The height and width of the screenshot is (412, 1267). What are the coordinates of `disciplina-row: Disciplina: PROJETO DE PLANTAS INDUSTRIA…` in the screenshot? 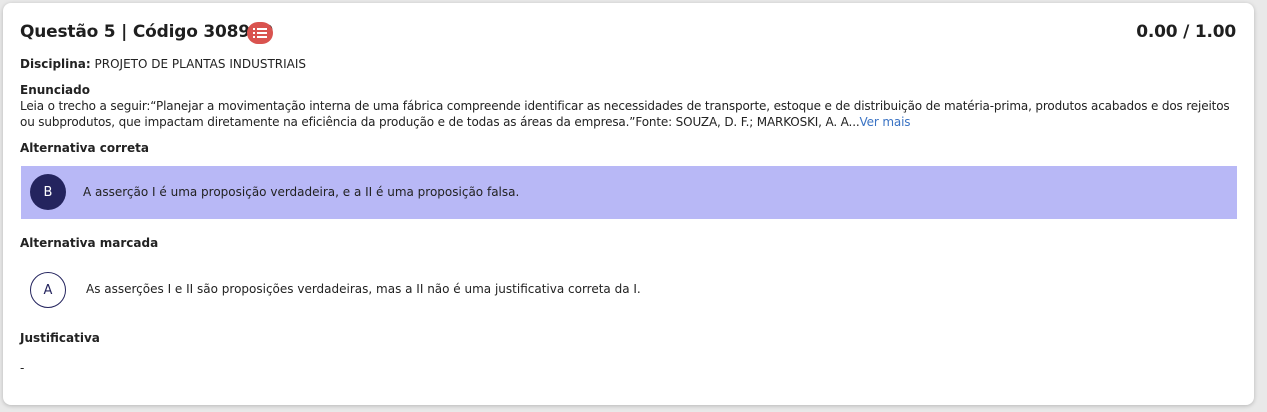 It's located at (163, 64).